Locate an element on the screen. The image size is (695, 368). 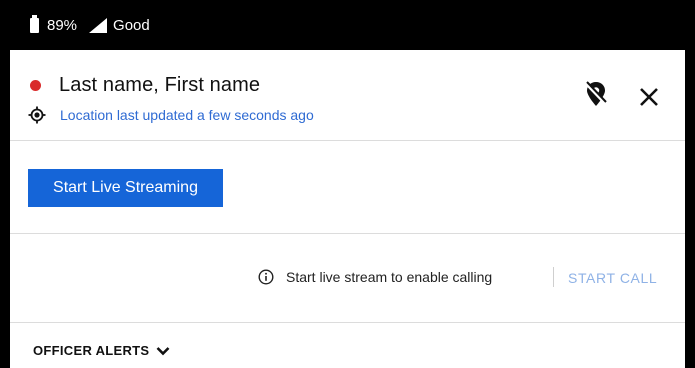
name-row: Last name, First name is located at coordinates (145, 85).